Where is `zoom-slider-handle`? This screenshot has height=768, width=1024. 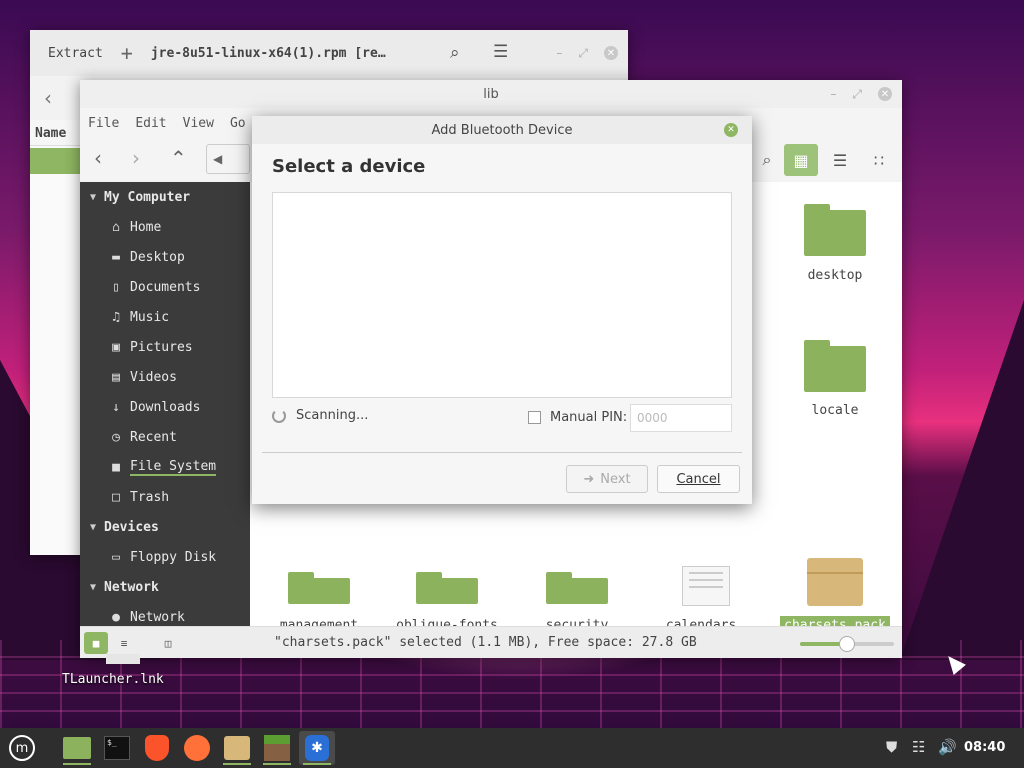
zoom-slider-handle is located at coordinates (847, 644).